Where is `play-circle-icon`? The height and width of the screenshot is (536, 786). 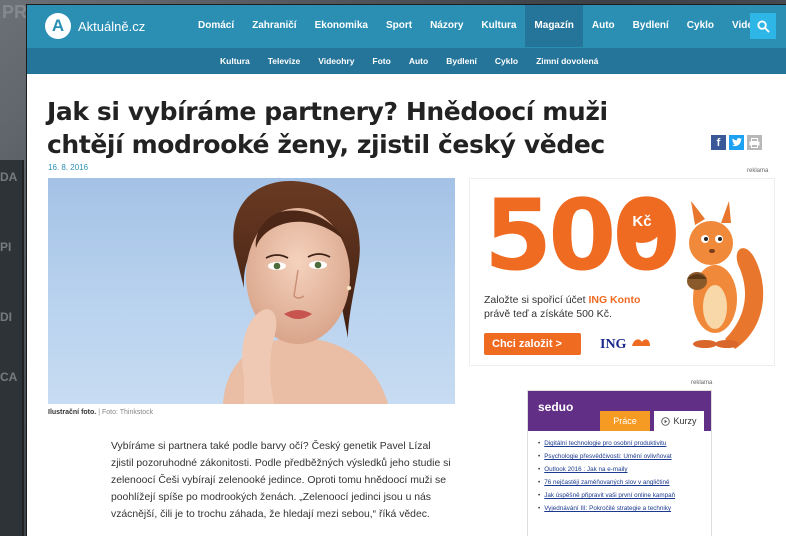
play-circle-icon is located at coordinates (666, 421).